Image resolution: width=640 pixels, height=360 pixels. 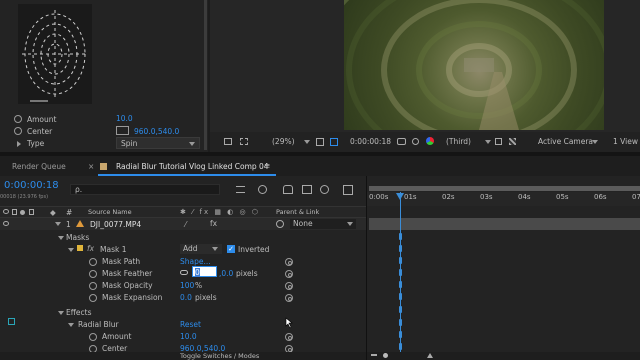 What do you see at coordinates (474, 65) in the screenshot?
I see `comp-image` at bounding box center [474, 65].